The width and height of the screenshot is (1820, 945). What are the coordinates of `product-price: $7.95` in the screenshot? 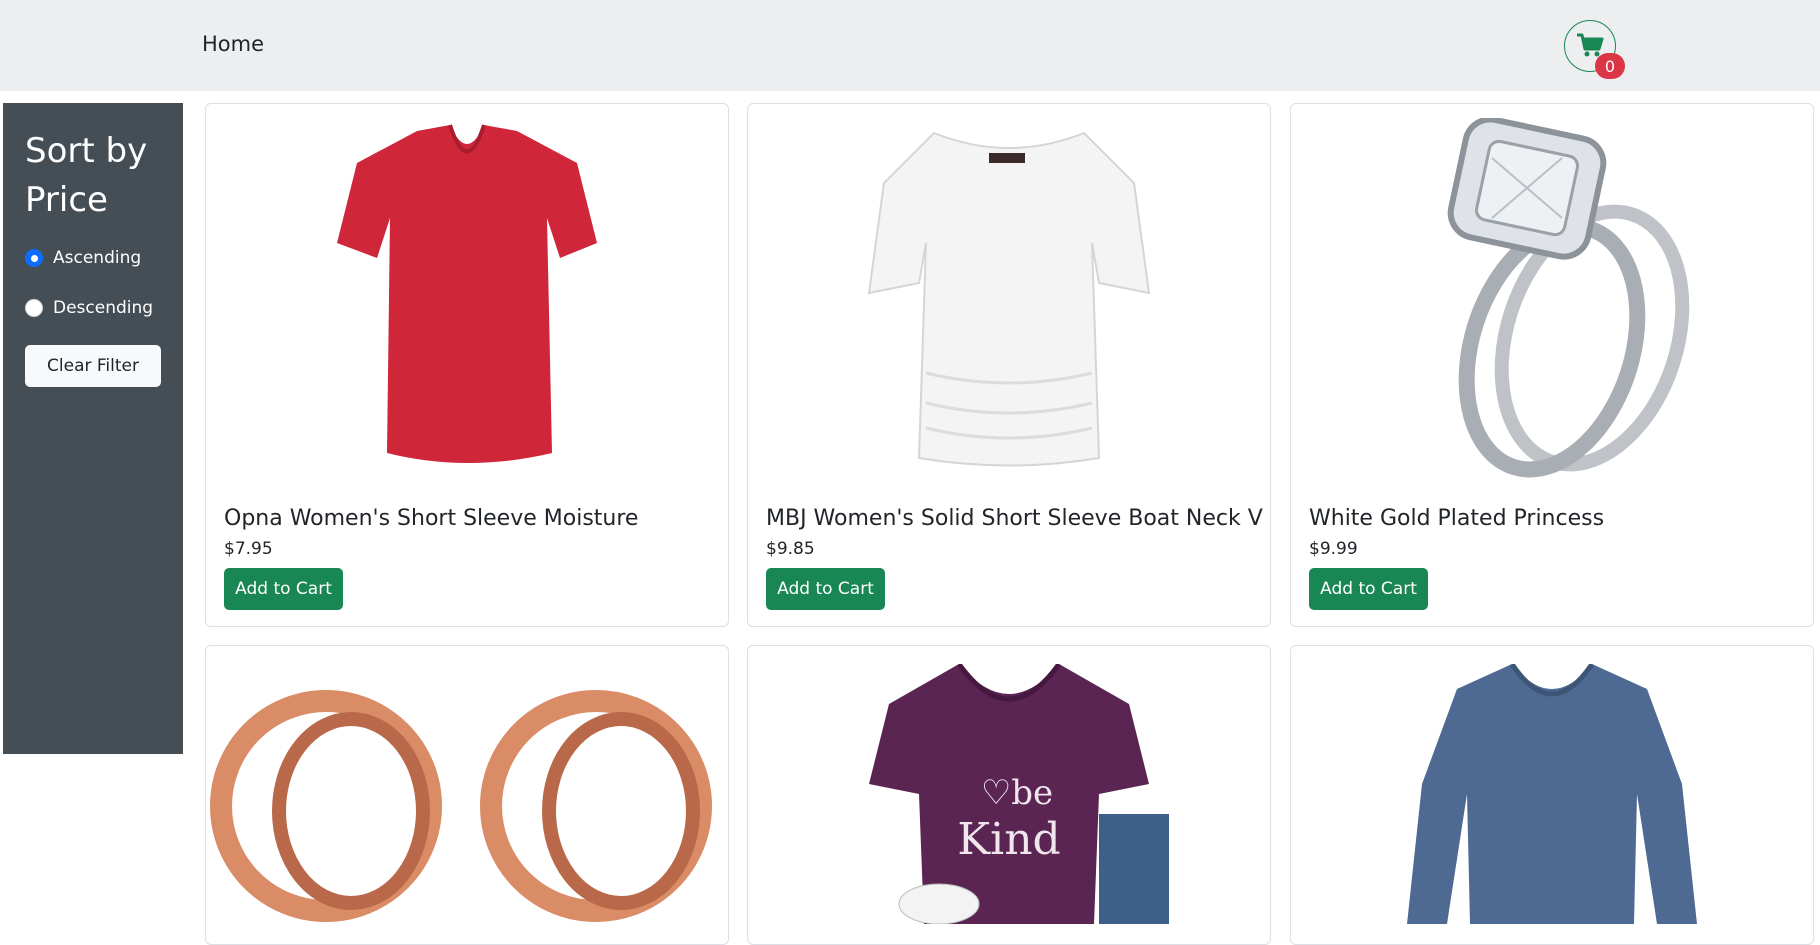 It's located at (248, 549).